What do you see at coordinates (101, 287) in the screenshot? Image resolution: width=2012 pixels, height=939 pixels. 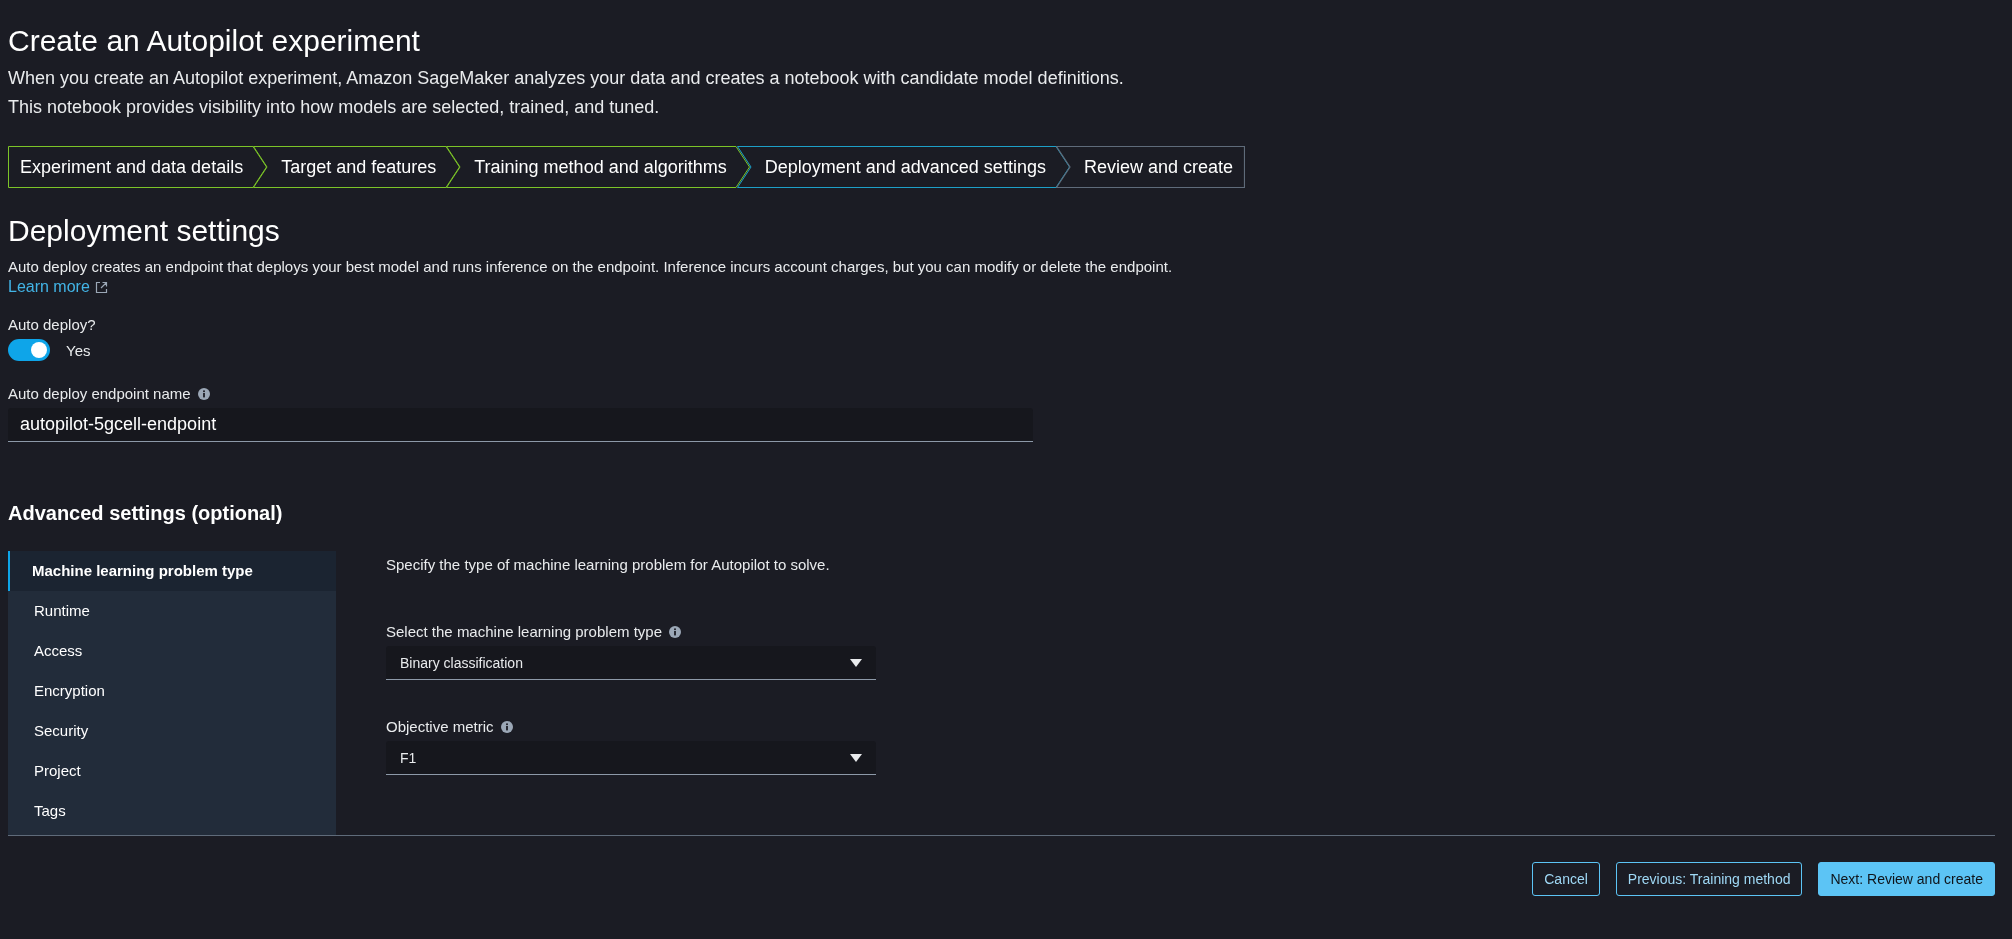 I see `external-link-icon` at bounding box center [101, 287].